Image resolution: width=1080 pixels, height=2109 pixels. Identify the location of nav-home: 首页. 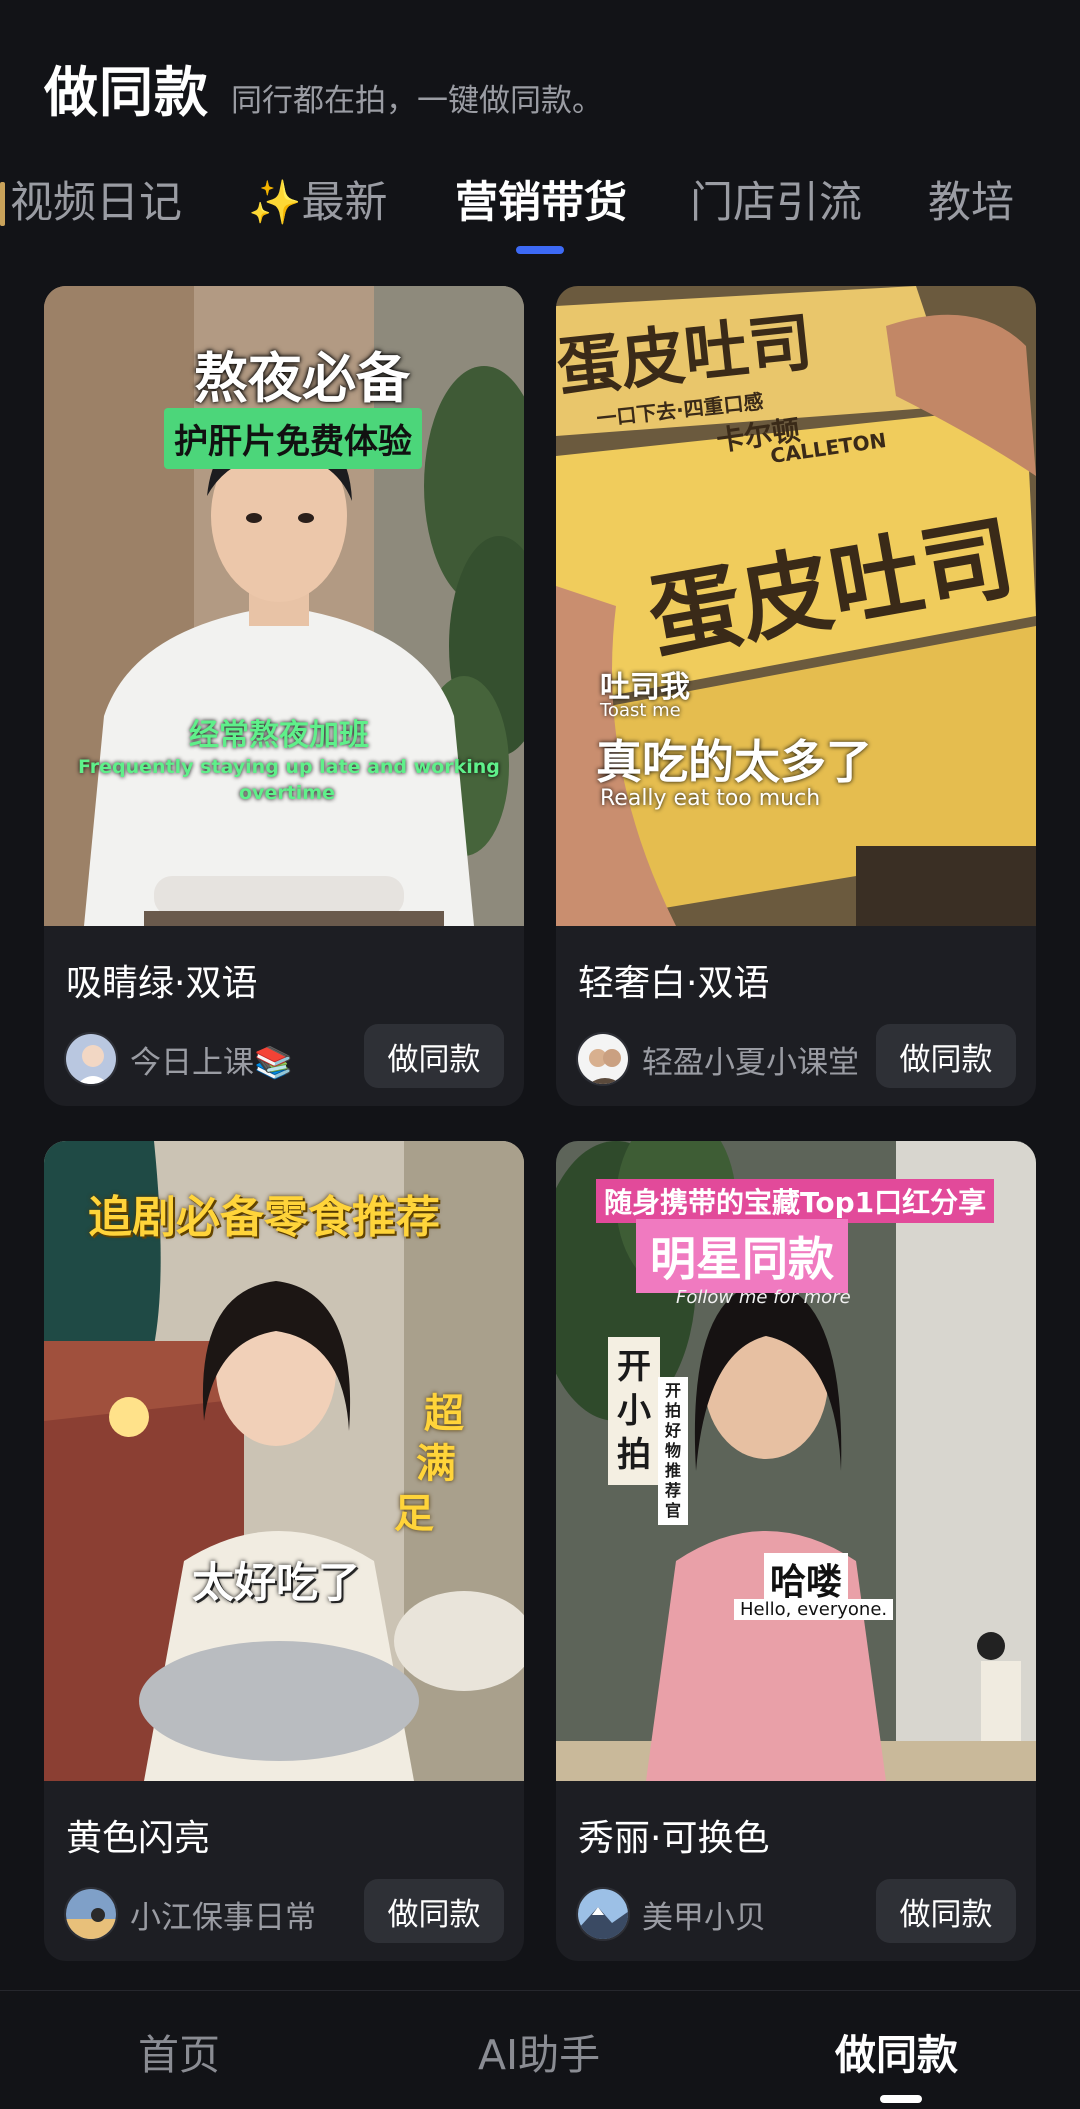
(179, 2051).